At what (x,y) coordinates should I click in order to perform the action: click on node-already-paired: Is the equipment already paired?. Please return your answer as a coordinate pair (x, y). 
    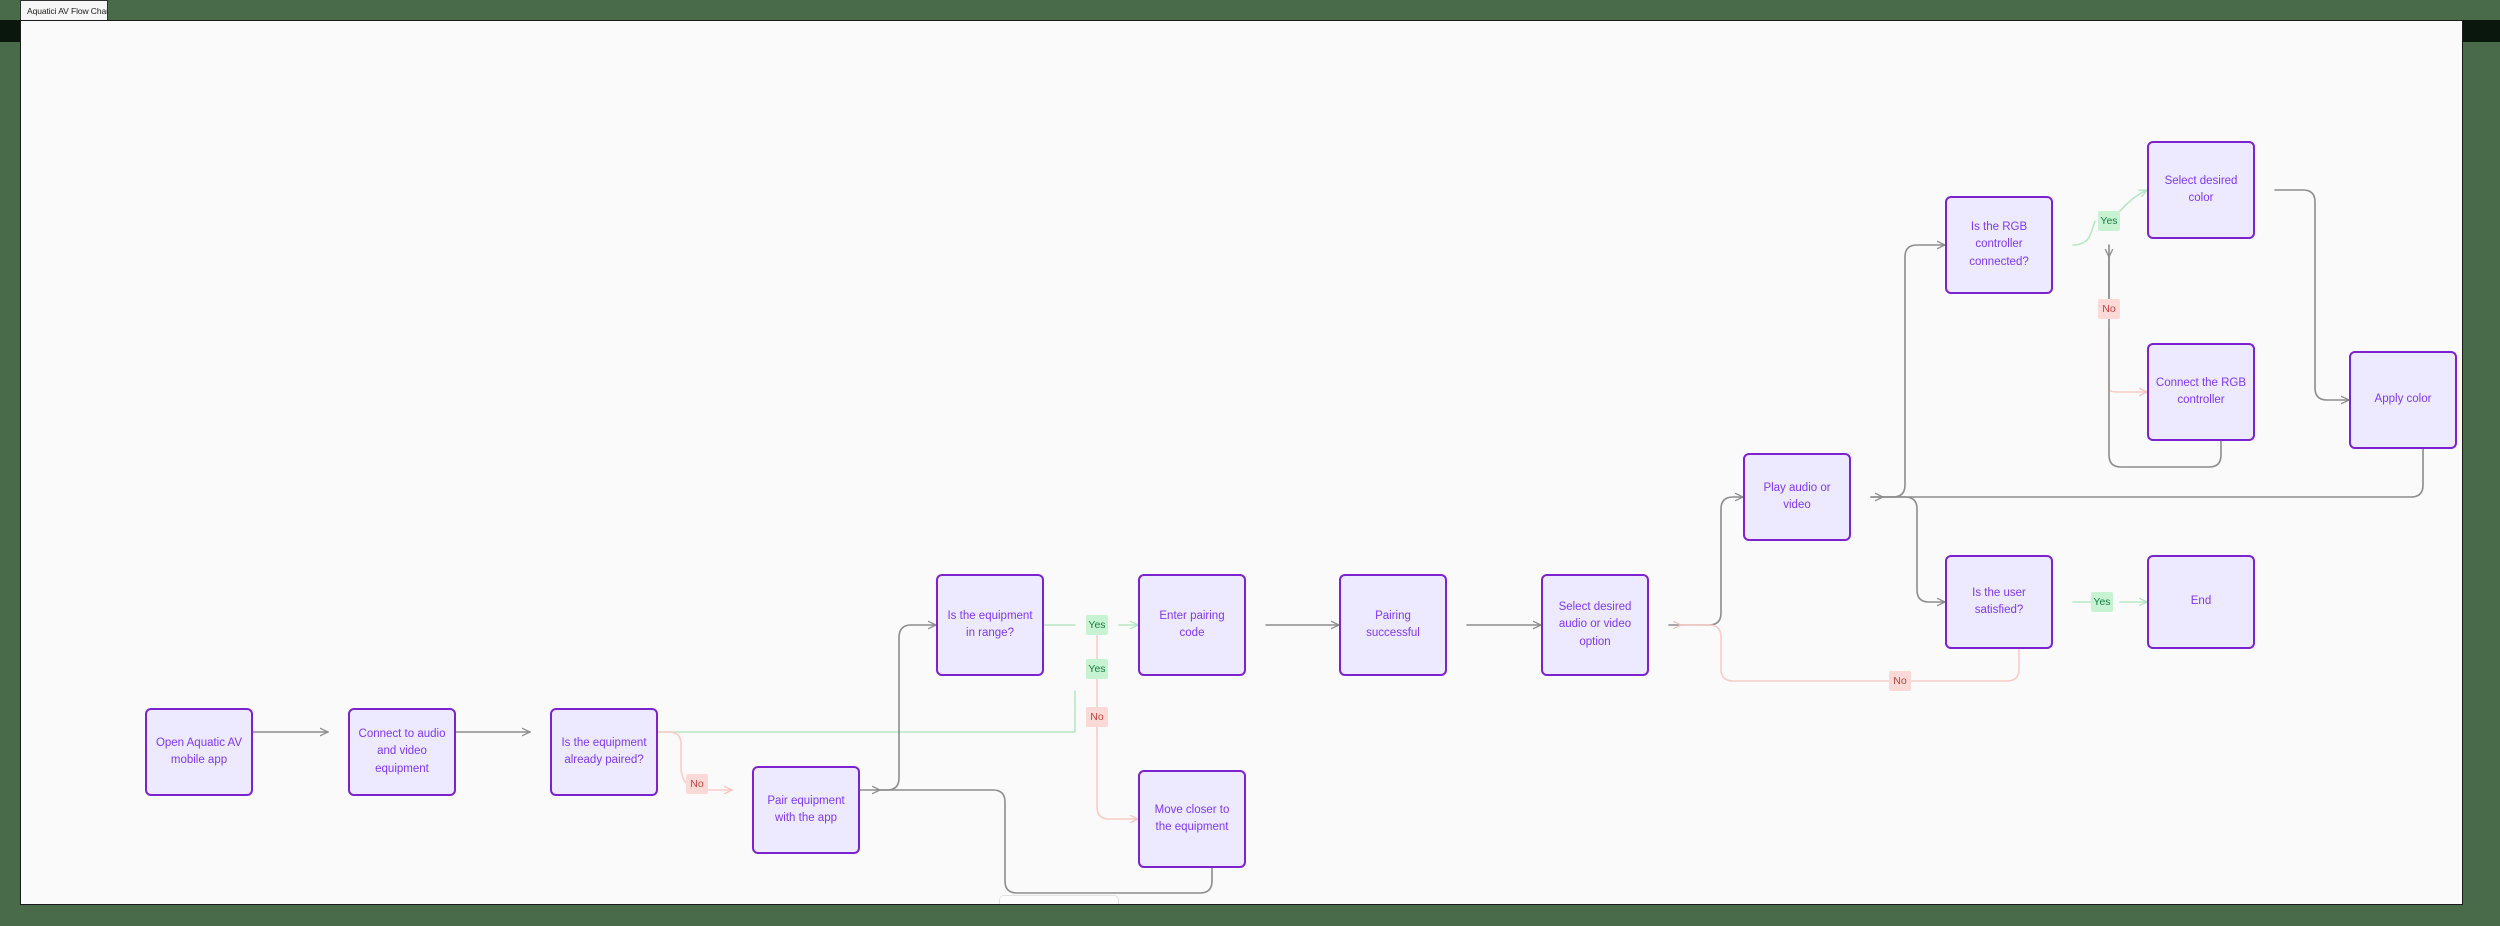
    Looking at the image, I should click on (604, 752).